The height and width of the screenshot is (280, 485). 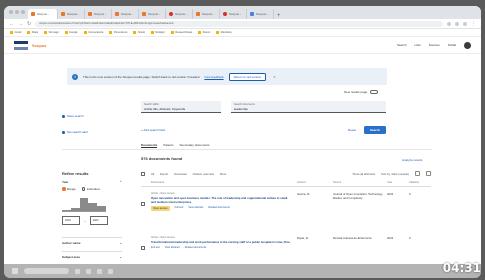 What do you see at coordinates (92, 182) in the screenshot?
I see `year-filter-header: Year ⌃` at bounding box center [92, 182].